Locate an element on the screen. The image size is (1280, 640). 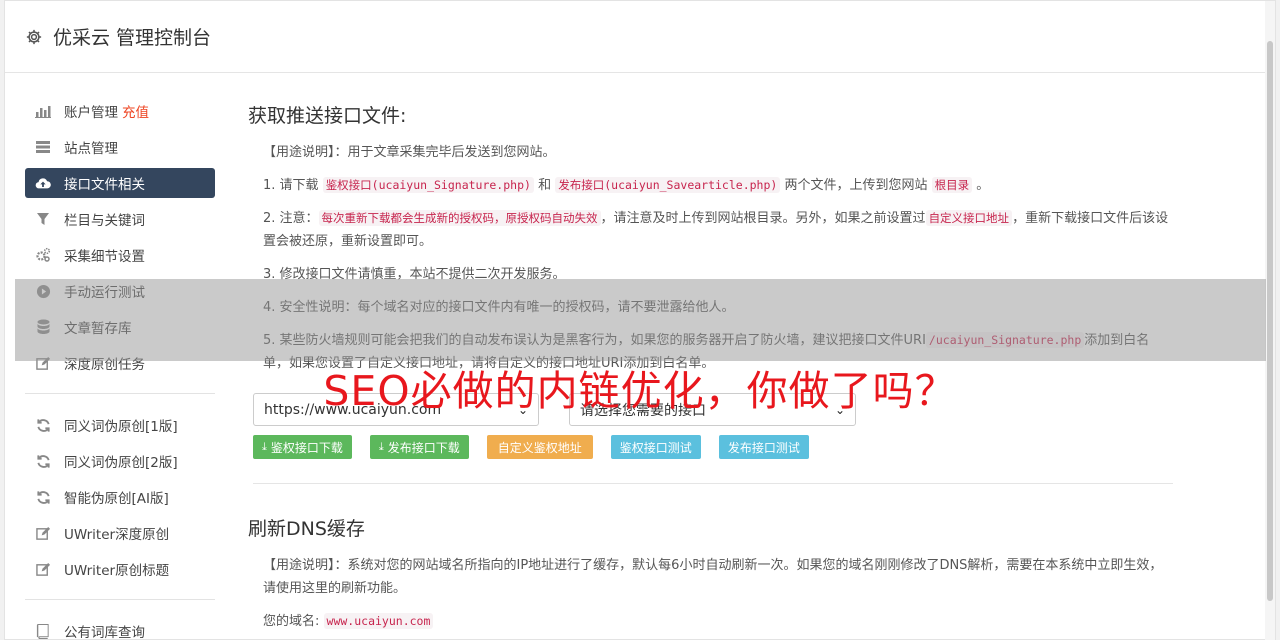
domain-row: 您的域名: www.ucaiyun.com is located at coordinates (710, 621).